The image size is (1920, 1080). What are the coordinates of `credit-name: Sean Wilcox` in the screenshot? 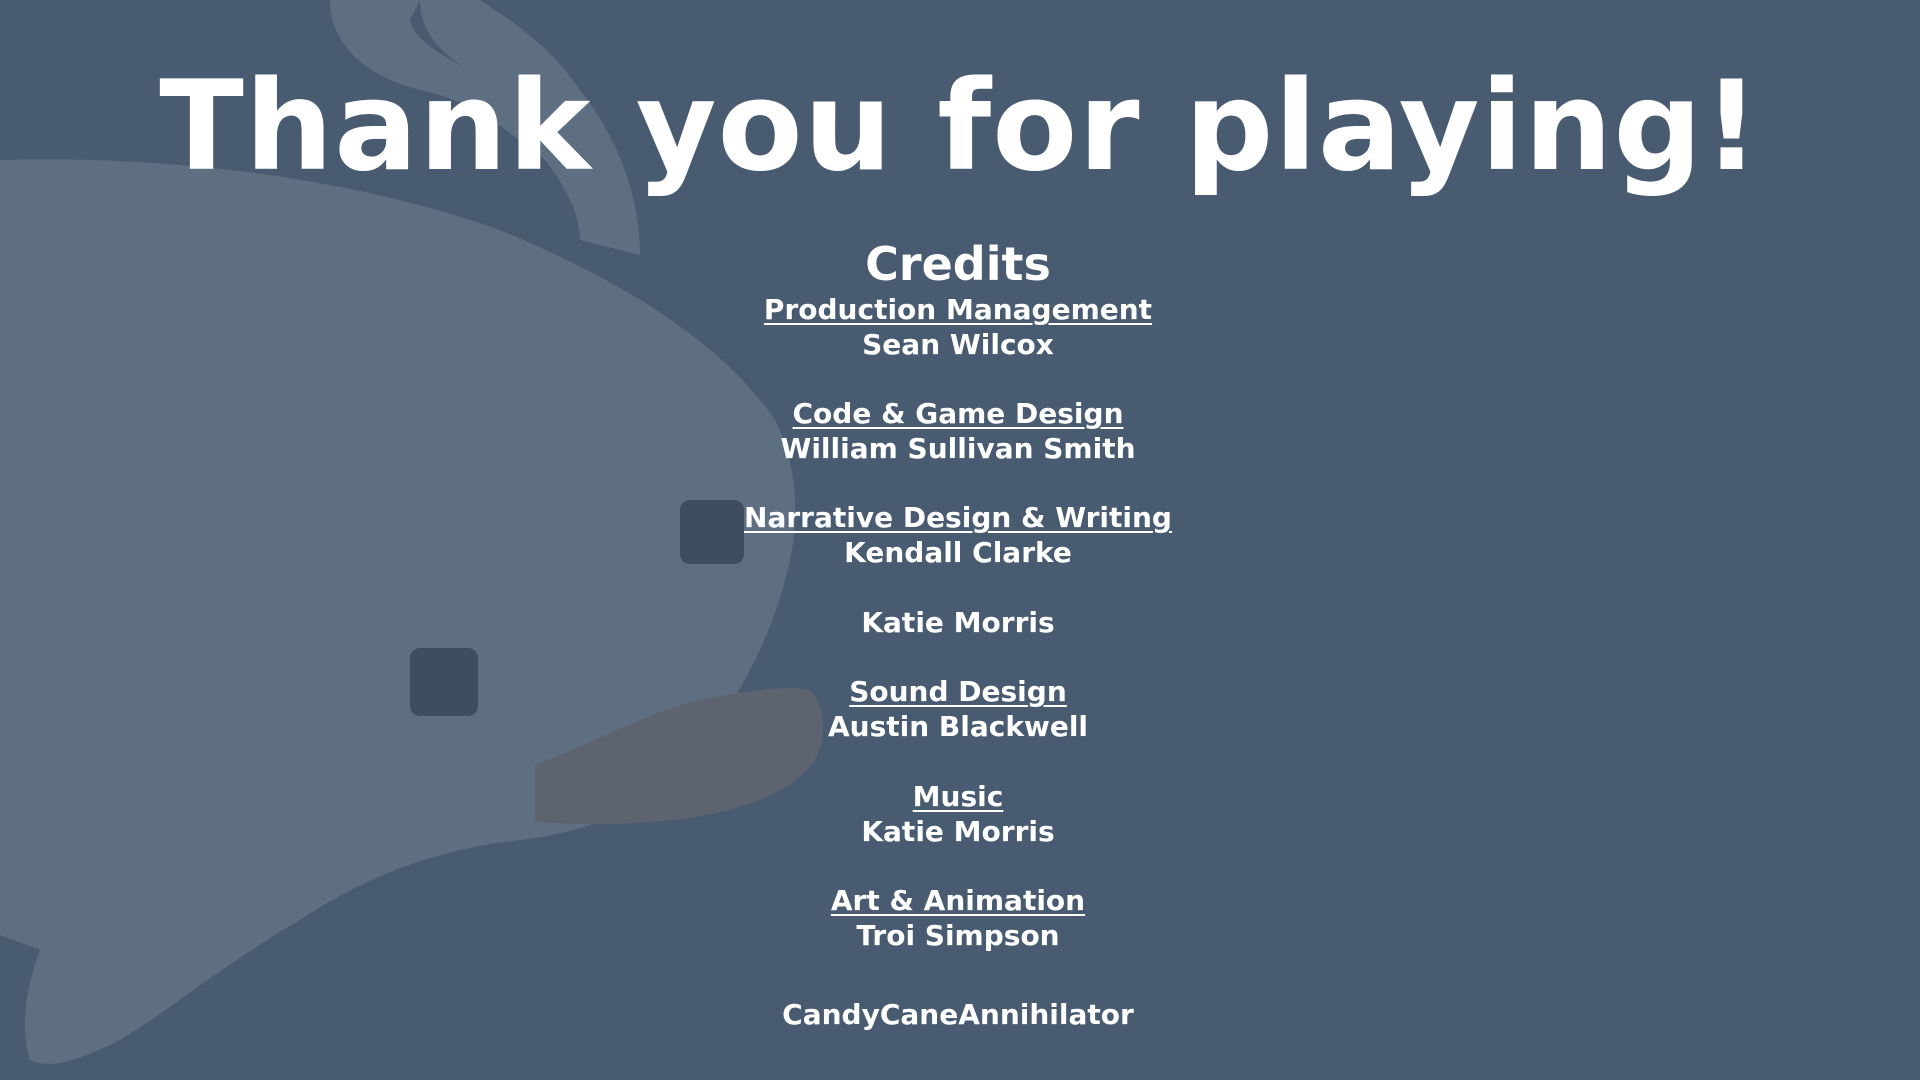 It's located at (958, 344).